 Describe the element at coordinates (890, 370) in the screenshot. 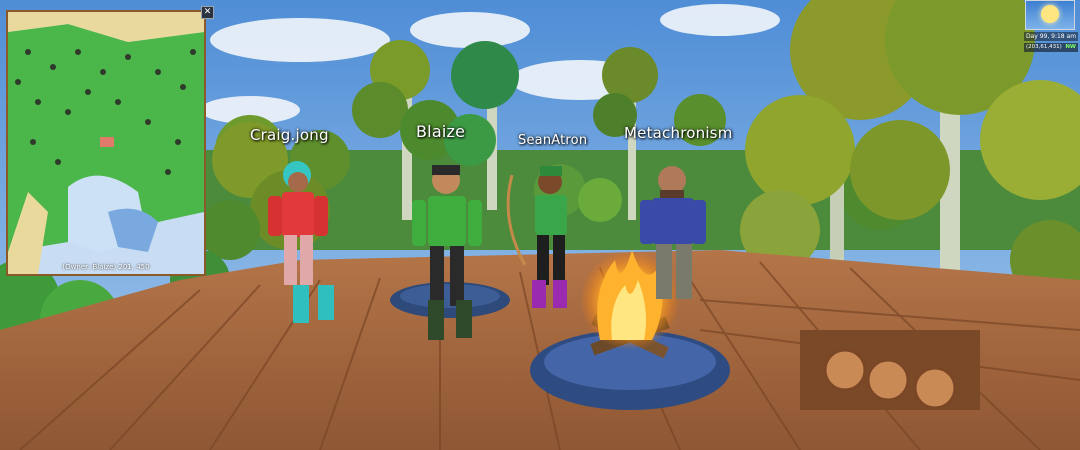

I see `log-pile` at that location.